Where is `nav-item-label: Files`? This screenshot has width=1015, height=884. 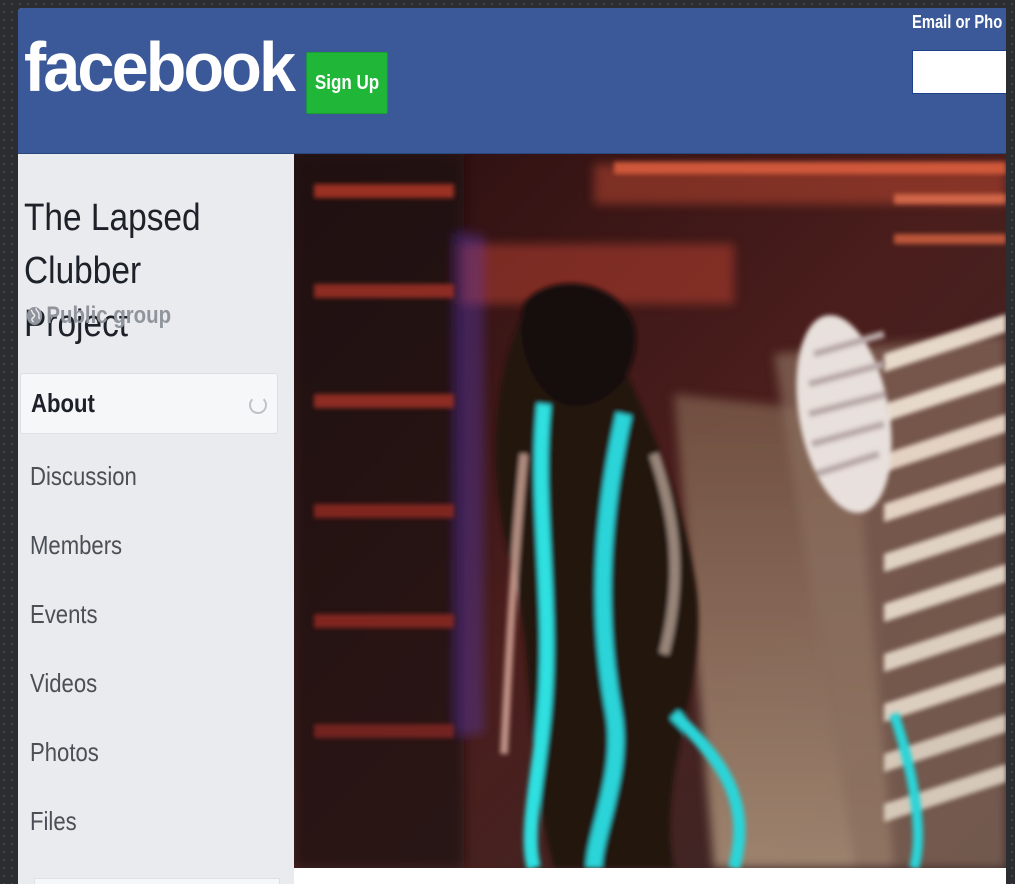
nav-item-label: Files is located at coordinates (53, 821).